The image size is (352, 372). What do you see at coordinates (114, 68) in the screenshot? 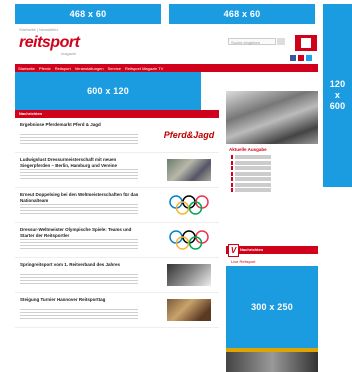
I see `nav-item: Service` at bounding box center [114, 68].